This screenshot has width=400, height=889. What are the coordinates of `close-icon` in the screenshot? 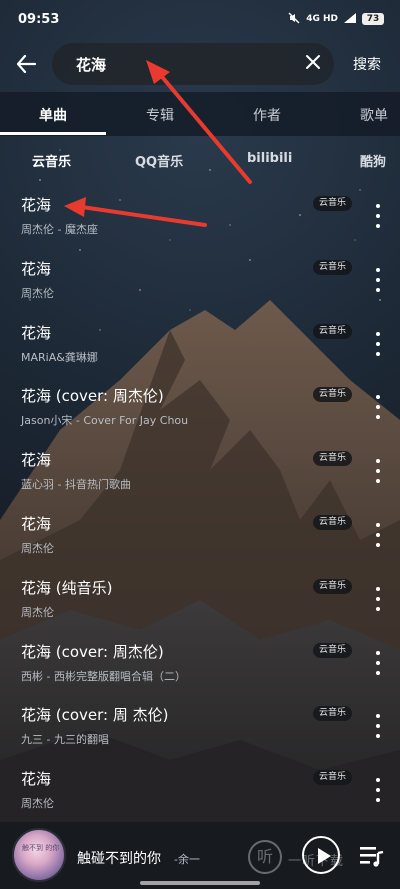 It's located at (313, 62).